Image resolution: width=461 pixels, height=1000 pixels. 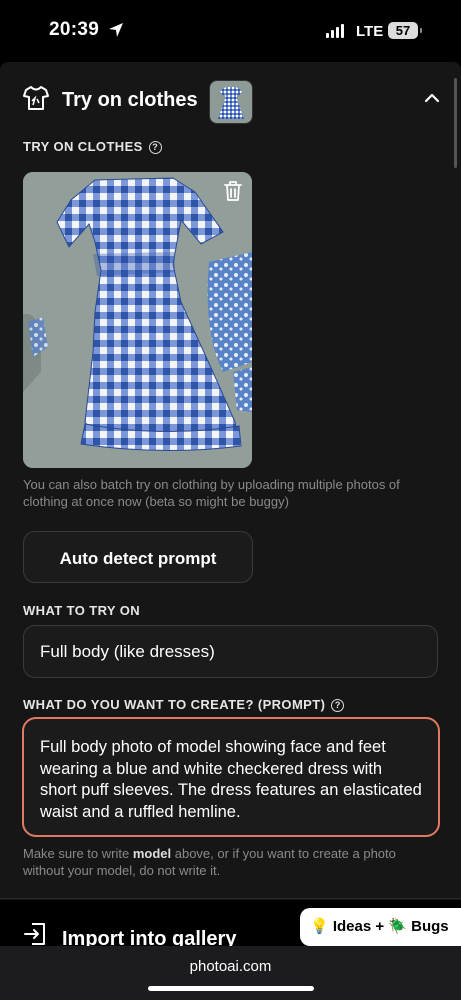 What do you see at coordinates (174, 704) in the screenshot?
I see `prompt-label-text: WHAT DO YOU WANT TO CREATE? (PROMPT)` at bounding box center [174, 704].